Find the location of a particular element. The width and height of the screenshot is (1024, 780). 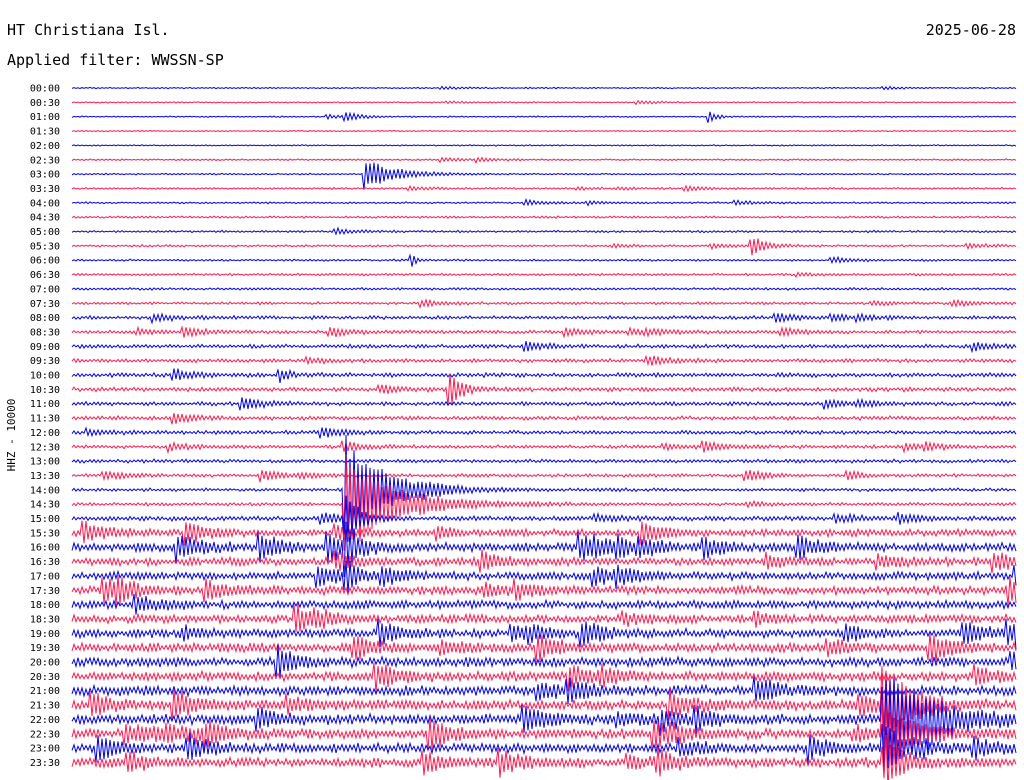

time-label-2230: 22:30 is located at coordinates (45, 734).